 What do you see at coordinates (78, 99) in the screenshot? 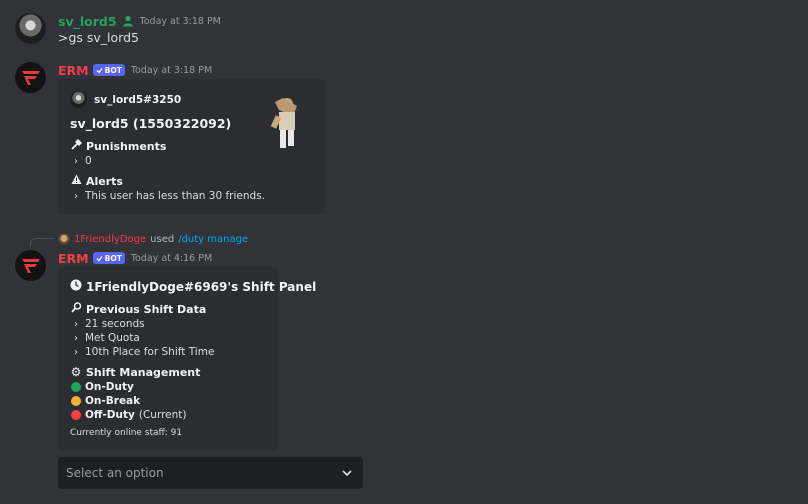
I see `author-avatar` at bounding box center [78, 99].